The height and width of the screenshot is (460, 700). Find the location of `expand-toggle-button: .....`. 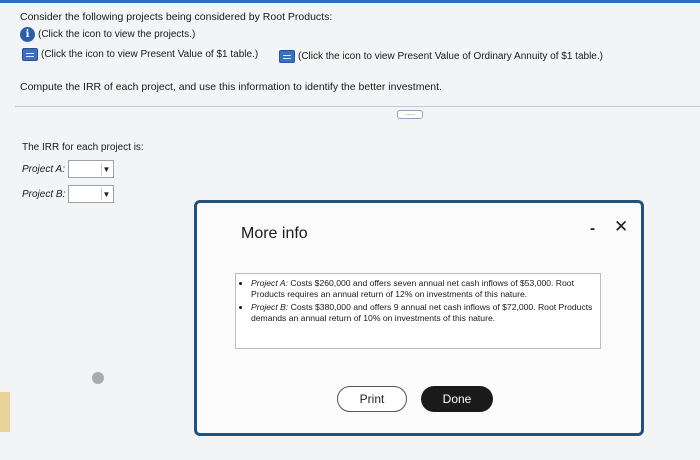

expand-toggle-button: ..... is located at coordinates (410, 114).